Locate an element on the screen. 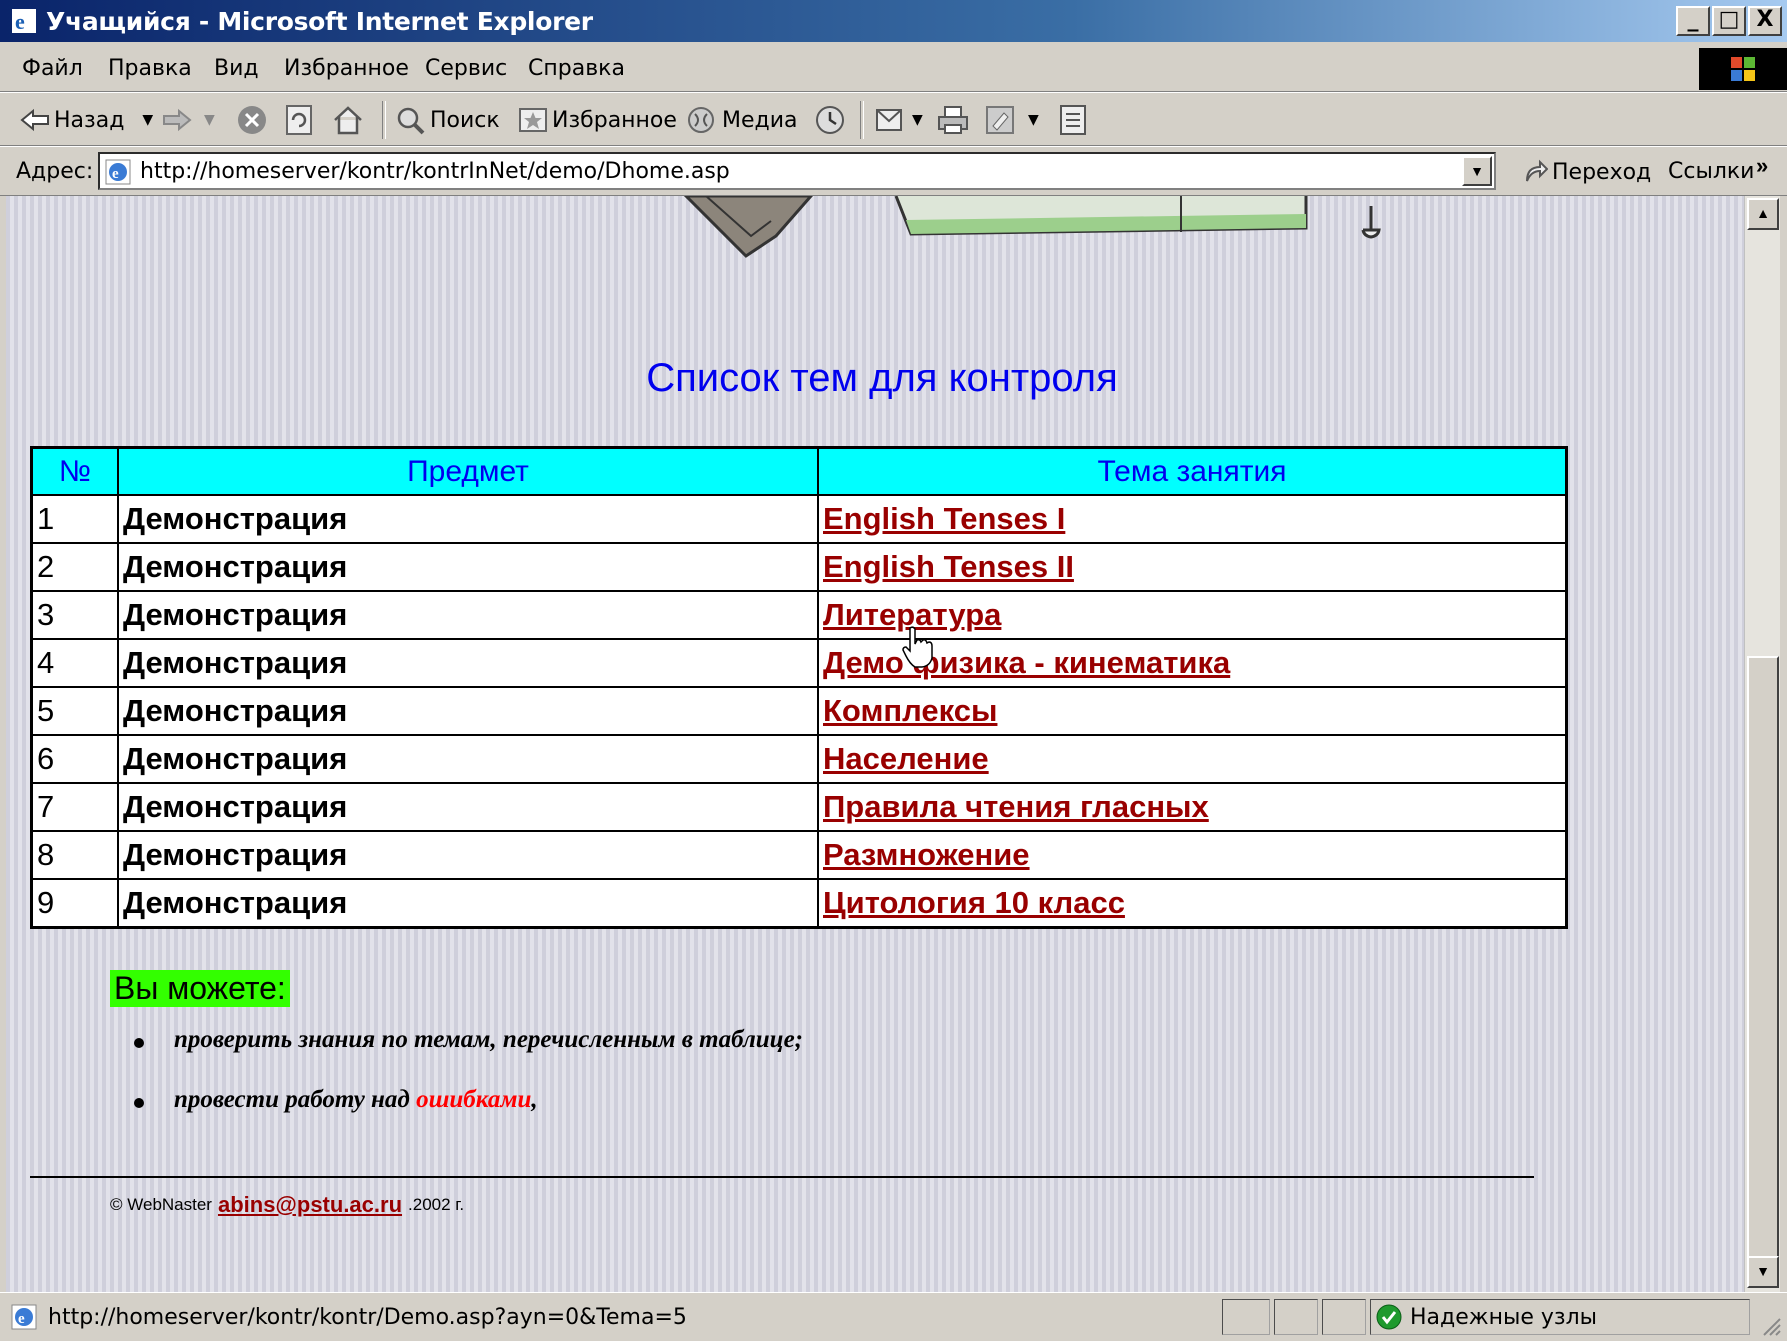 This screenshot has width=1787, height=1341. edit-dropdown-icon: ▼ is located at coordinates (1033, 120).